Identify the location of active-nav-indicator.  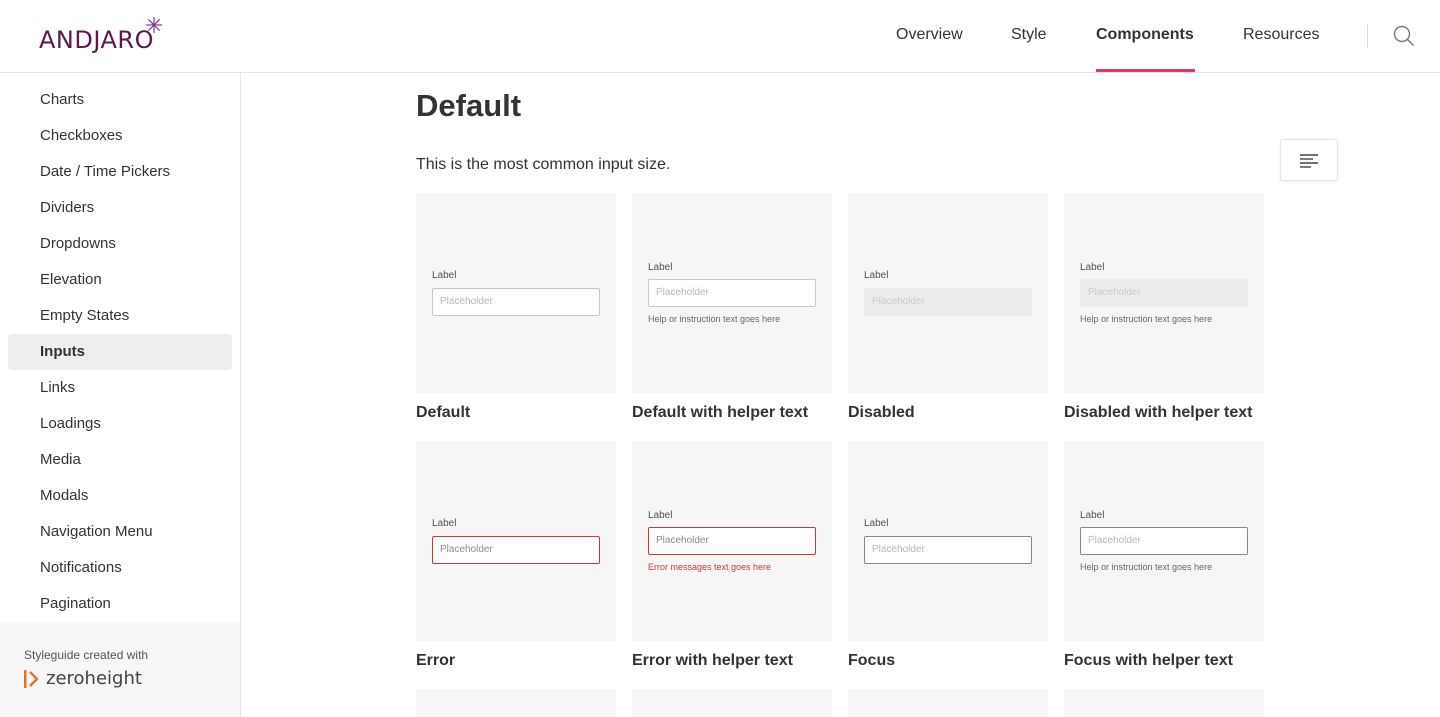
(1145, 70).